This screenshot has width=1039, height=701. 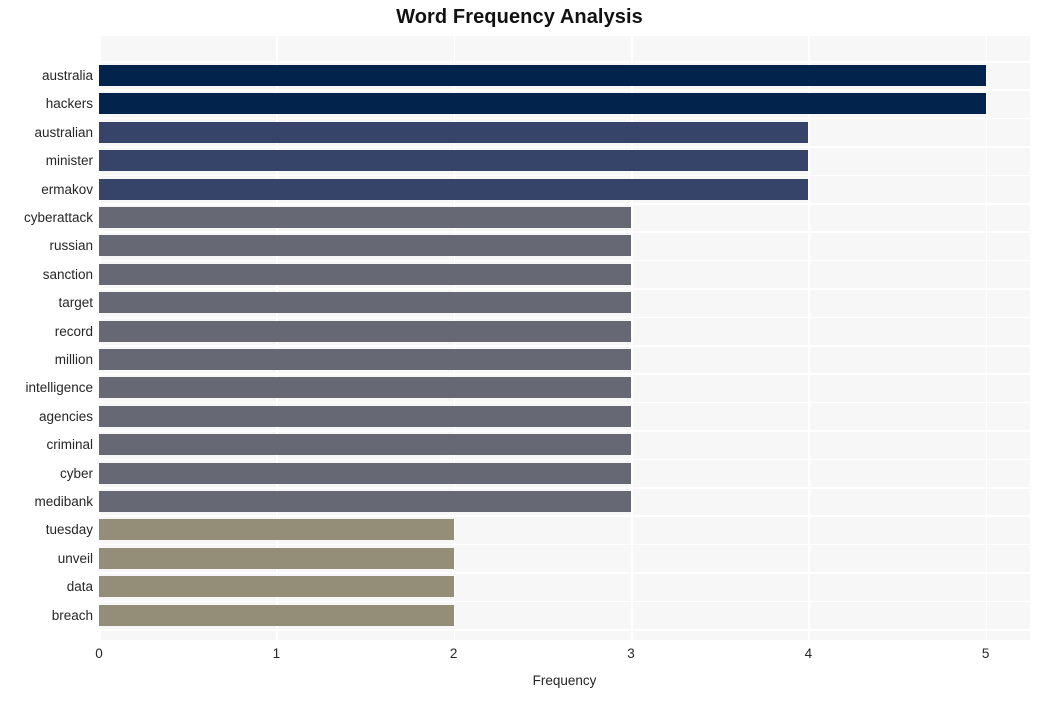 What do you see at coordinates (985, 653) in the screenshot?
I see `x-axis-tick-label: 5` at bounding box center [985, 653].